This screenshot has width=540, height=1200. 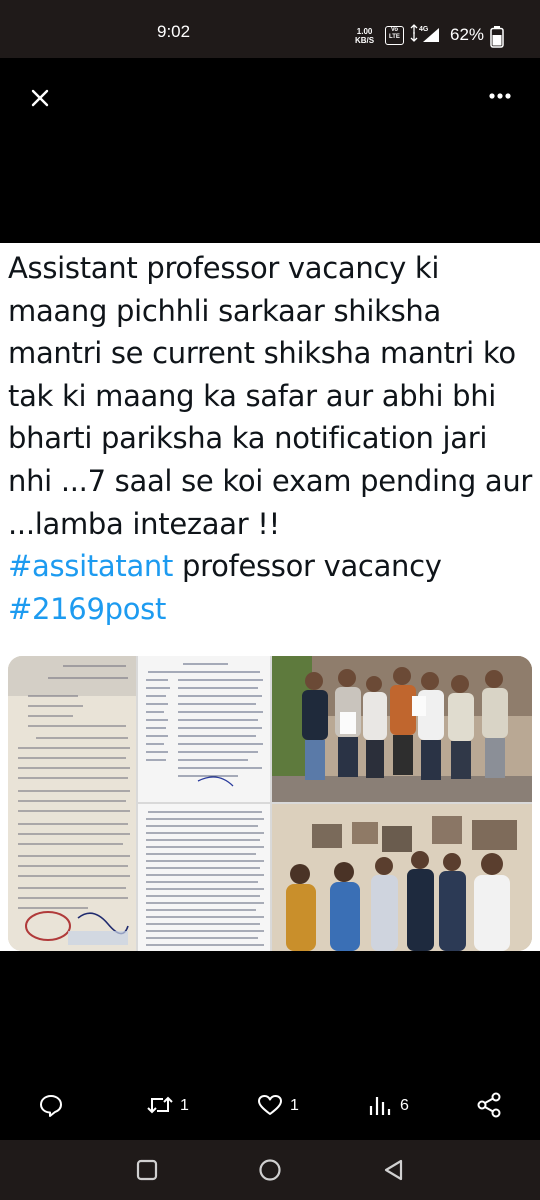 I want to click on reply-icon, so click(x=51, y=1106).